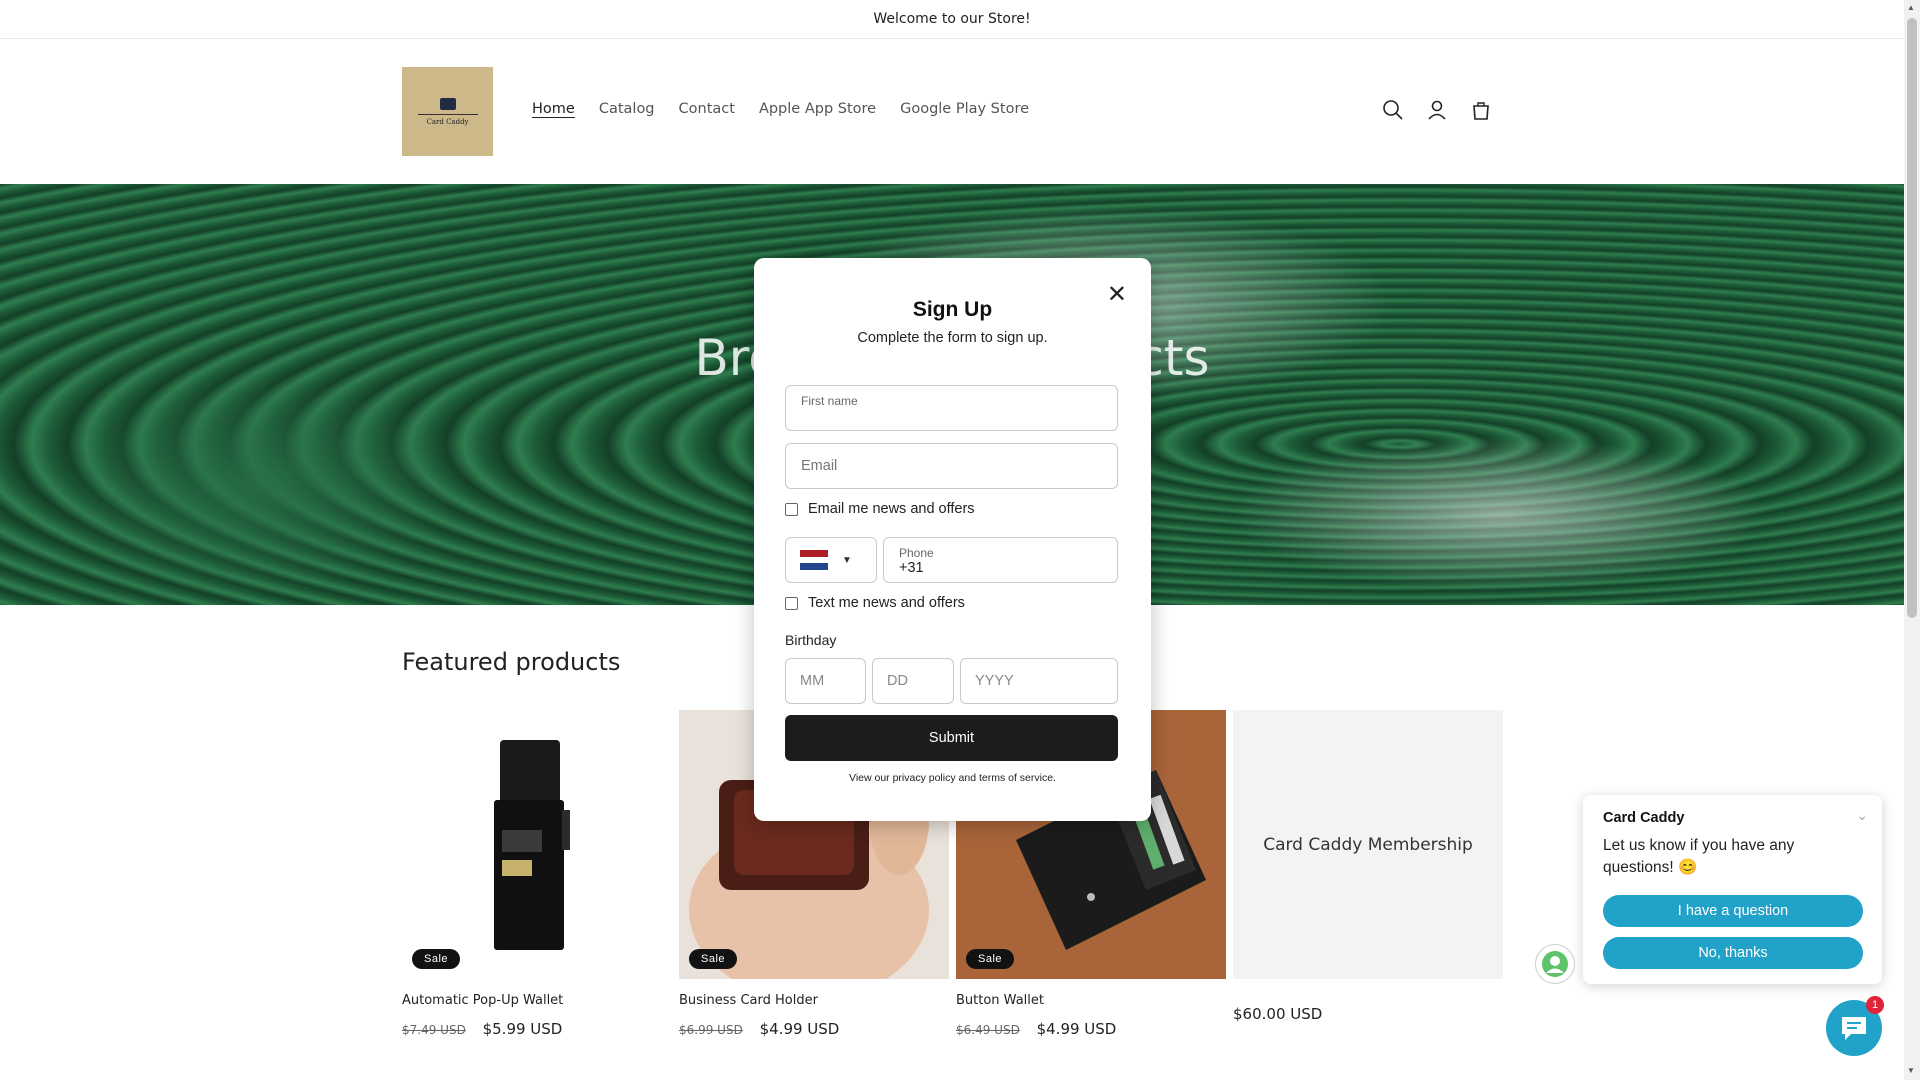 The image size is (1920, 1080). What do you see at coordinates (951, 408) in the screenshot?
I see `first-name-field: First name` at bounding box center [951, 408].